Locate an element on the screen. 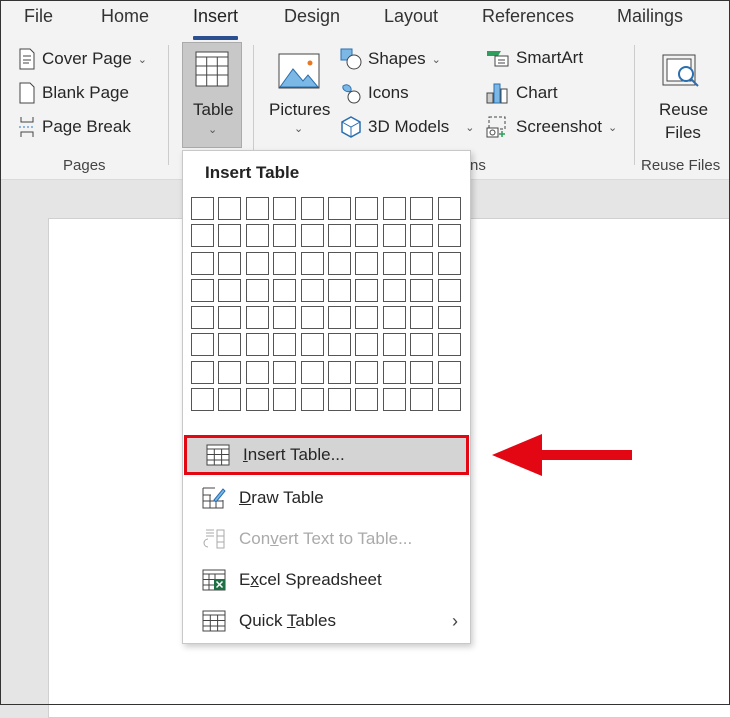  tab-mailings: Mailings is located at coordinates (650, 16).